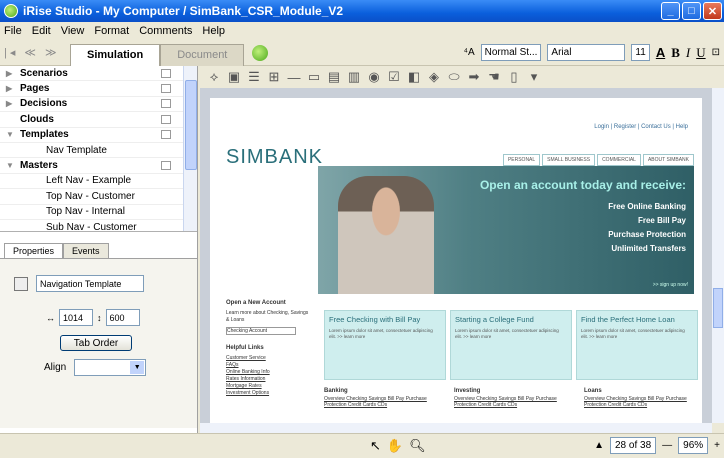 This screenshot has width=724, height=458. I want to click on tree-folder: ▶ Decisions, so click(98, 105).